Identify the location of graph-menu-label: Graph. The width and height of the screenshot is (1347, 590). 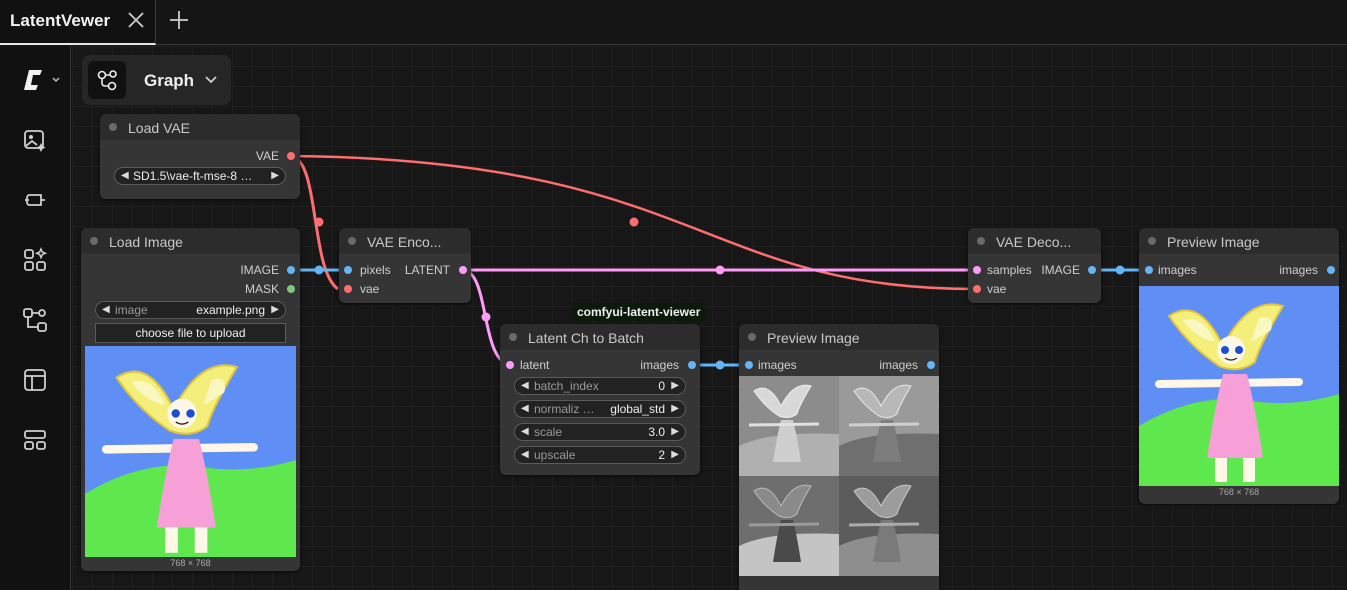
(169, 80).